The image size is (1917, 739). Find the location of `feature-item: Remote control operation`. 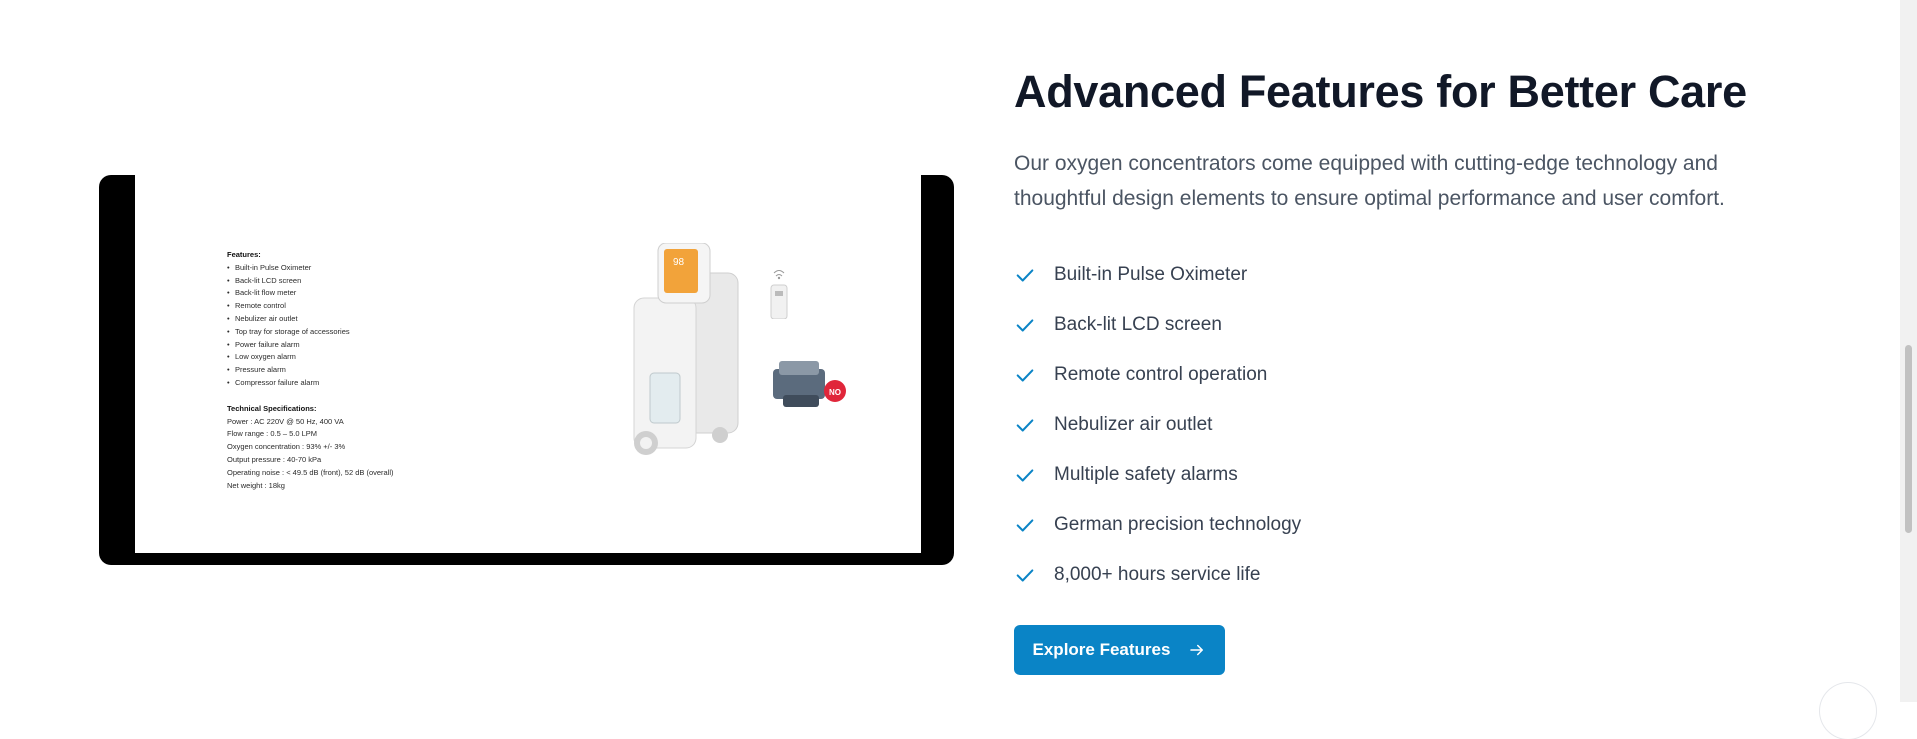

feature-item: Remote control operation is located at coordinates (1157, 375).